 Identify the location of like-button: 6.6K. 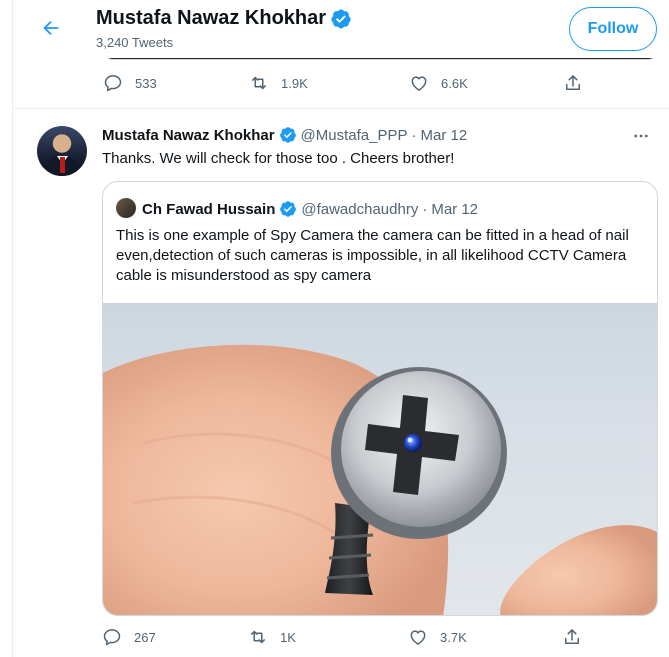
(438, 83).